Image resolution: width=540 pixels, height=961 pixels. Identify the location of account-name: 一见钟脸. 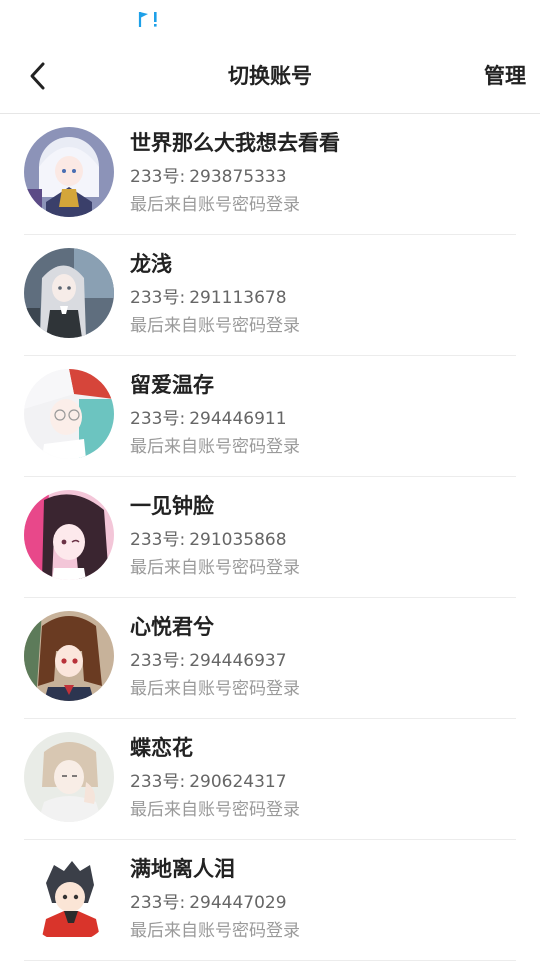
(172, 506).